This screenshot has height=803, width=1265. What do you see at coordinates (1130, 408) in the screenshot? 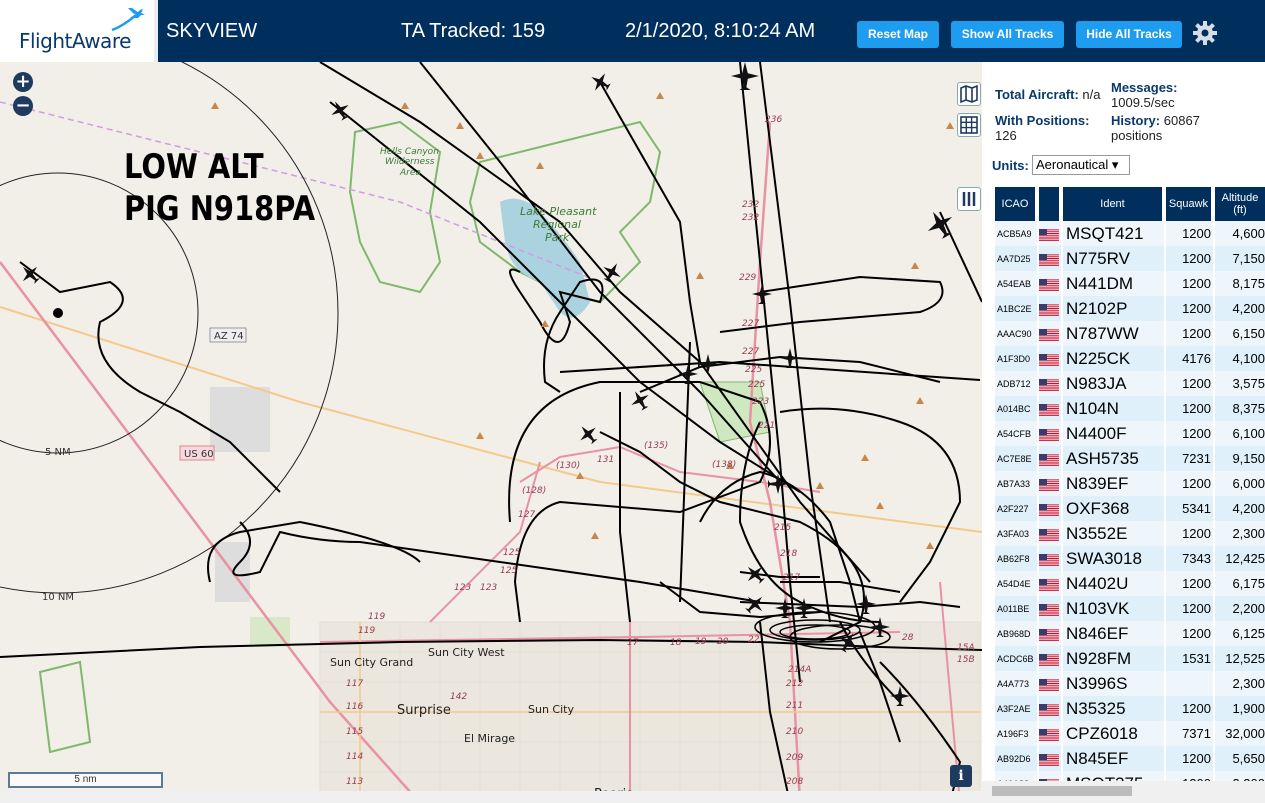
I see `table-row: A014BC N104N 1200 8,375` at bounding box center [1130, 408].